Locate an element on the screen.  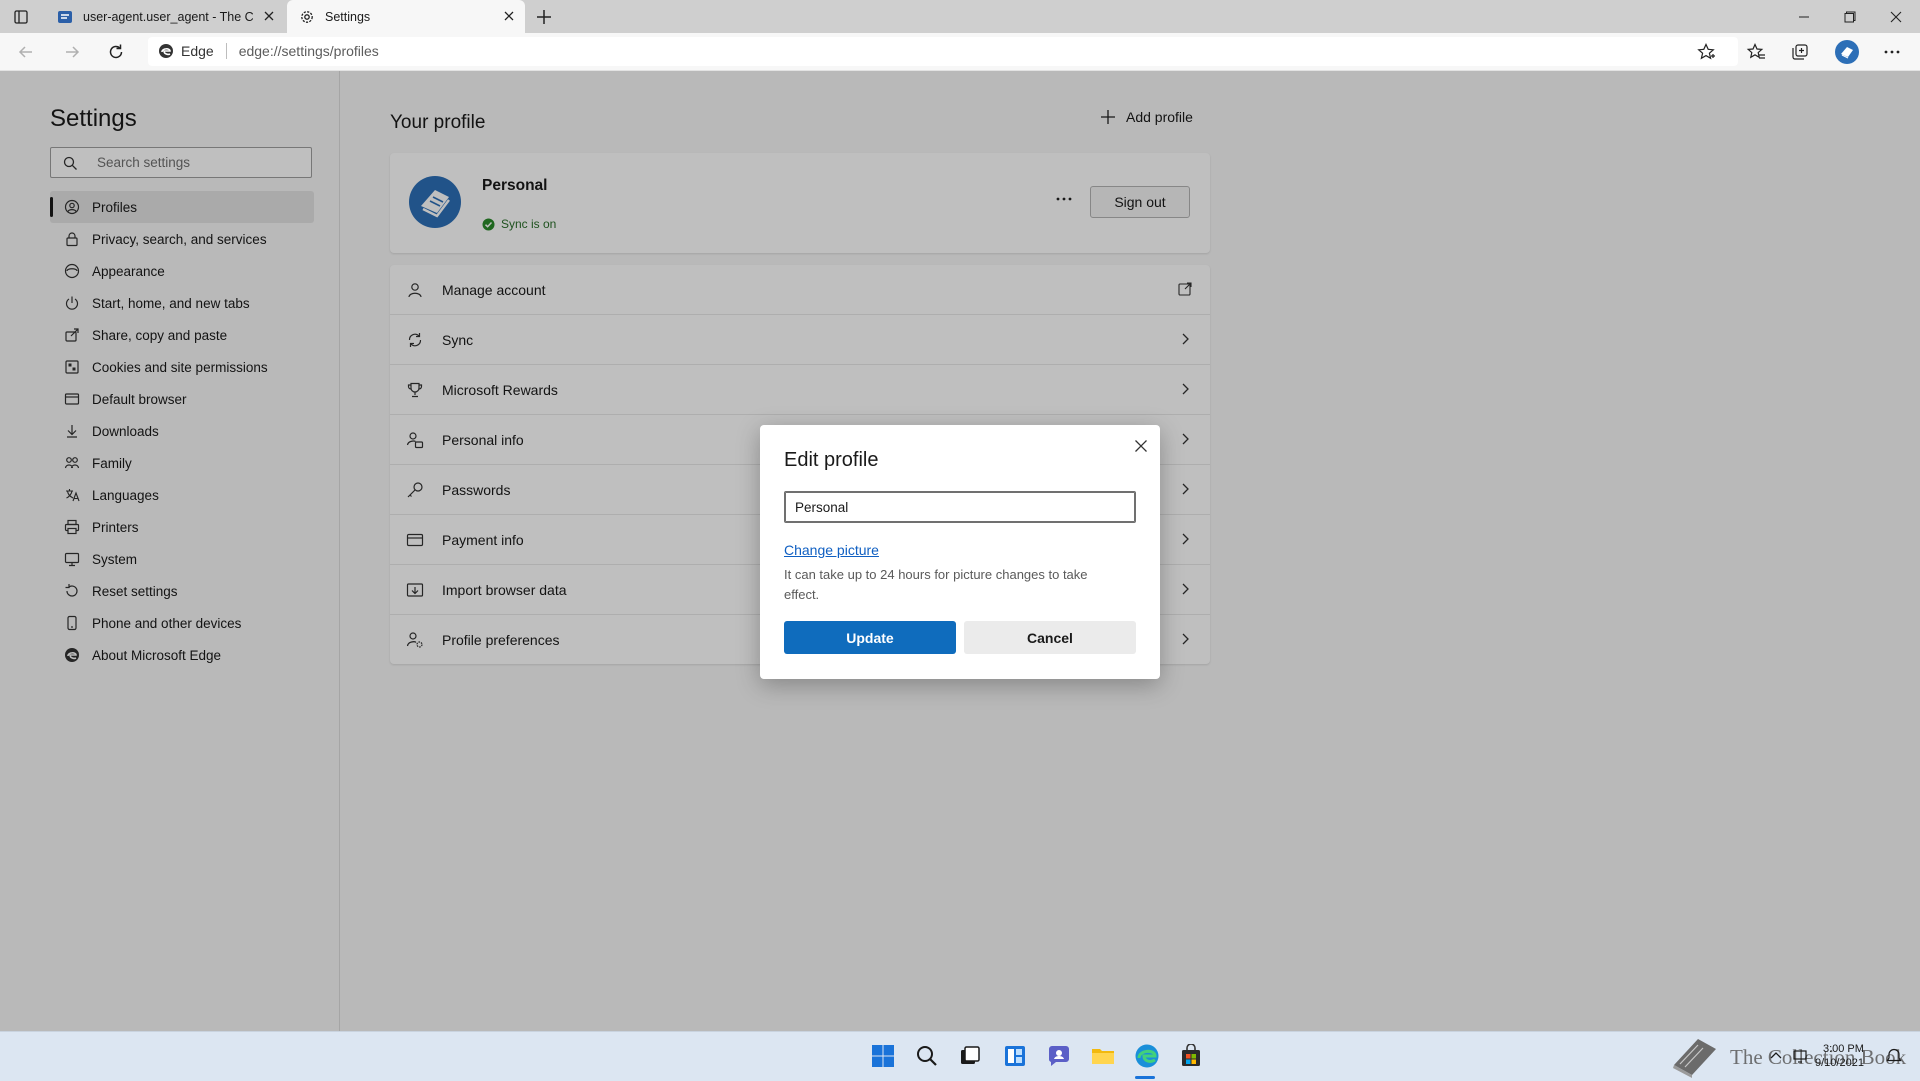
browser-toolbar: Edge edge://settings/profiles is located at coordinates (960, 52).